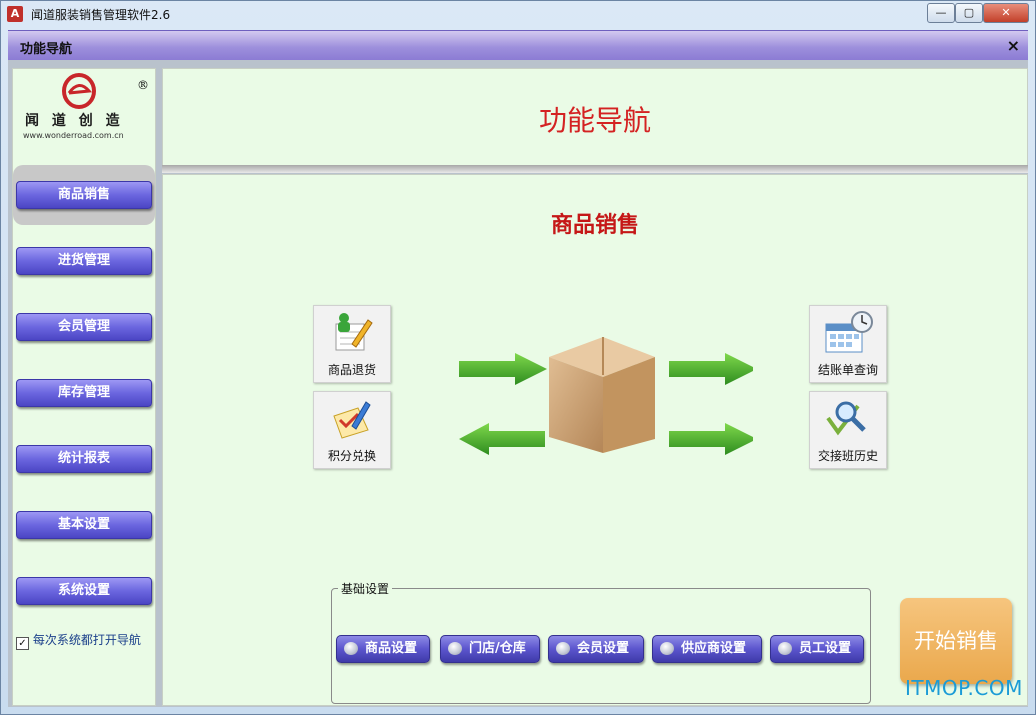 The height and width of the screenshot is (715, 1036). Describe the element at coordinates (143, 85) in the screenshot. I see `registered-mark: ®` at that location.